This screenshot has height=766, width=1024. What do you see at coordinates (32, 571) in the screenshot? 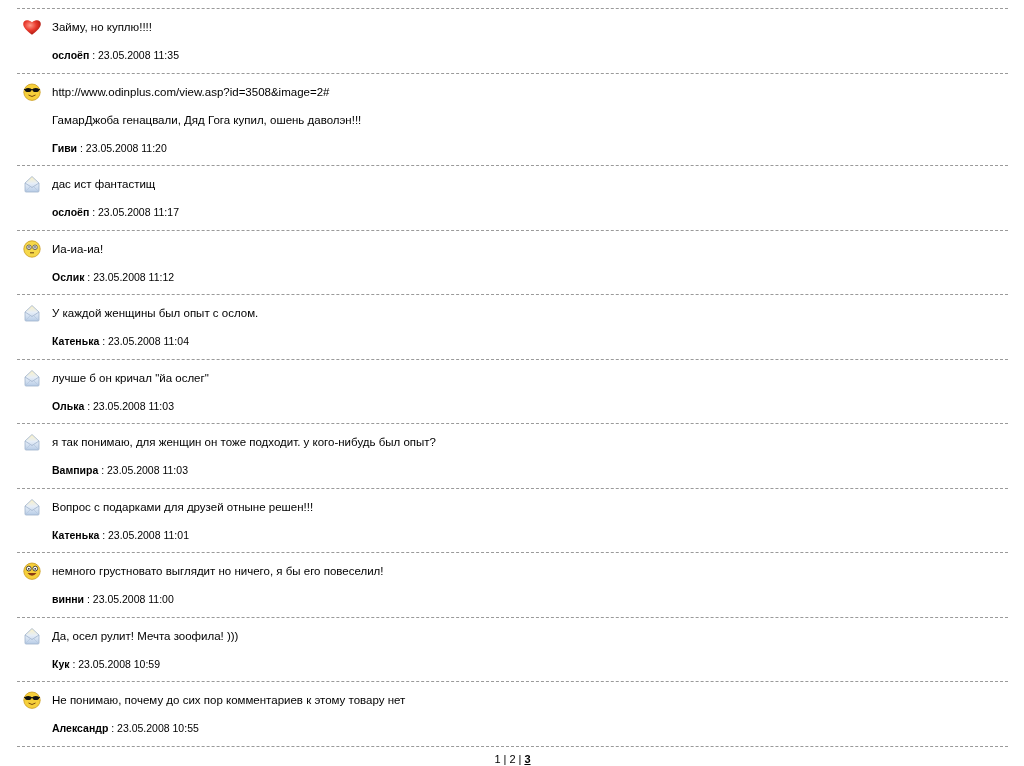
I see `glasses-smiley-icon` at bounding box center [32, 571].